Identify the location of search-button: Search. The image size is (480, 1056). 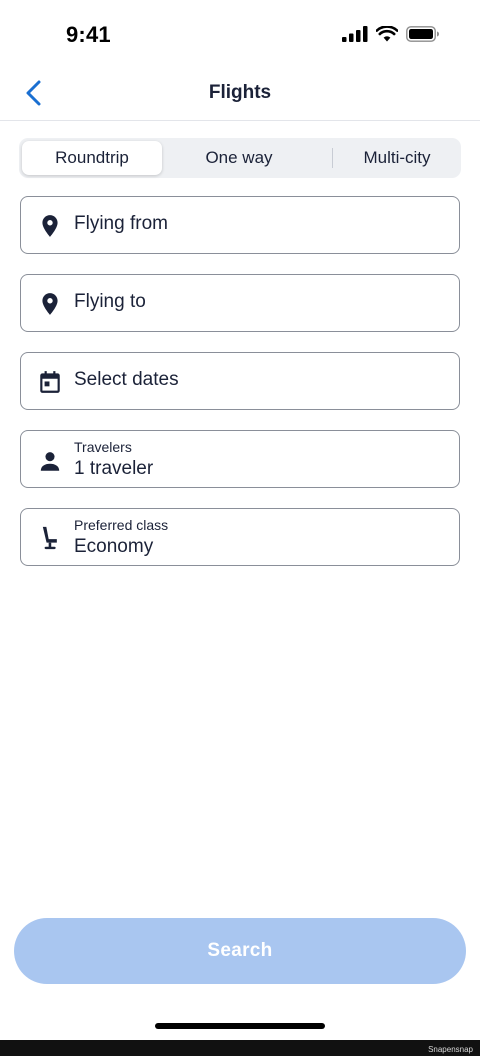
(240, 951).